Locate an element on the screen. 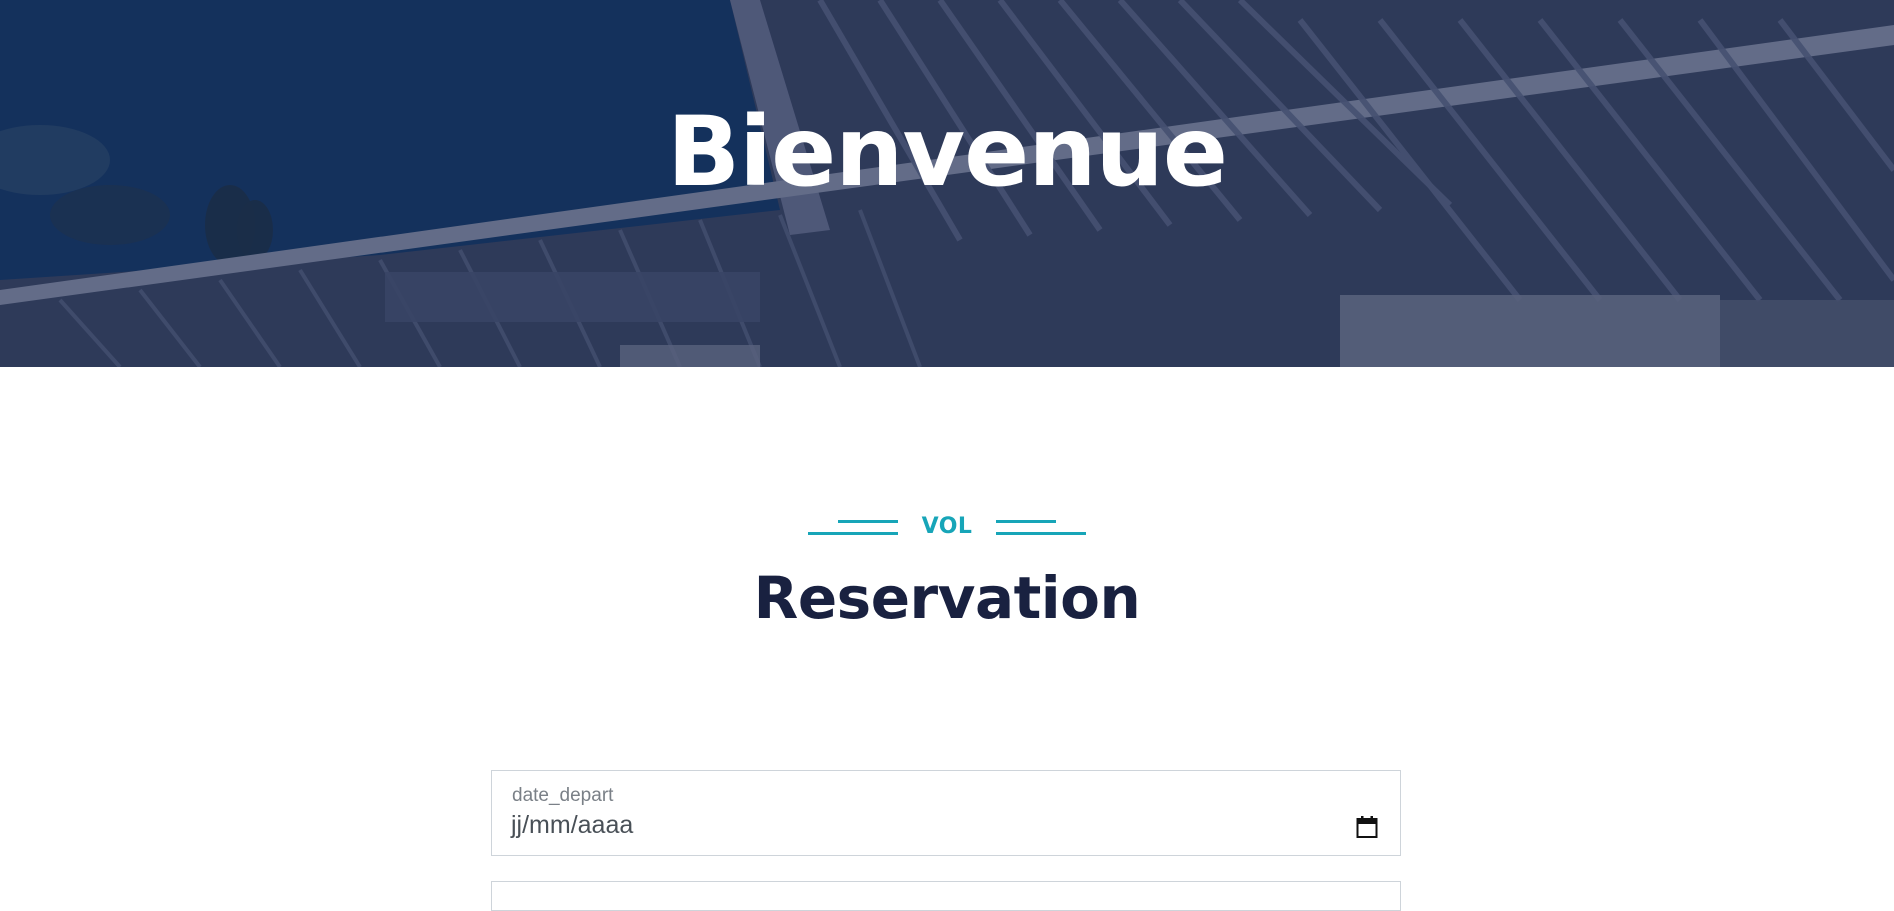 The width and height of the screenshot is (1894, 911). kicker-right-decoration is located at coordinates (1041, 528).